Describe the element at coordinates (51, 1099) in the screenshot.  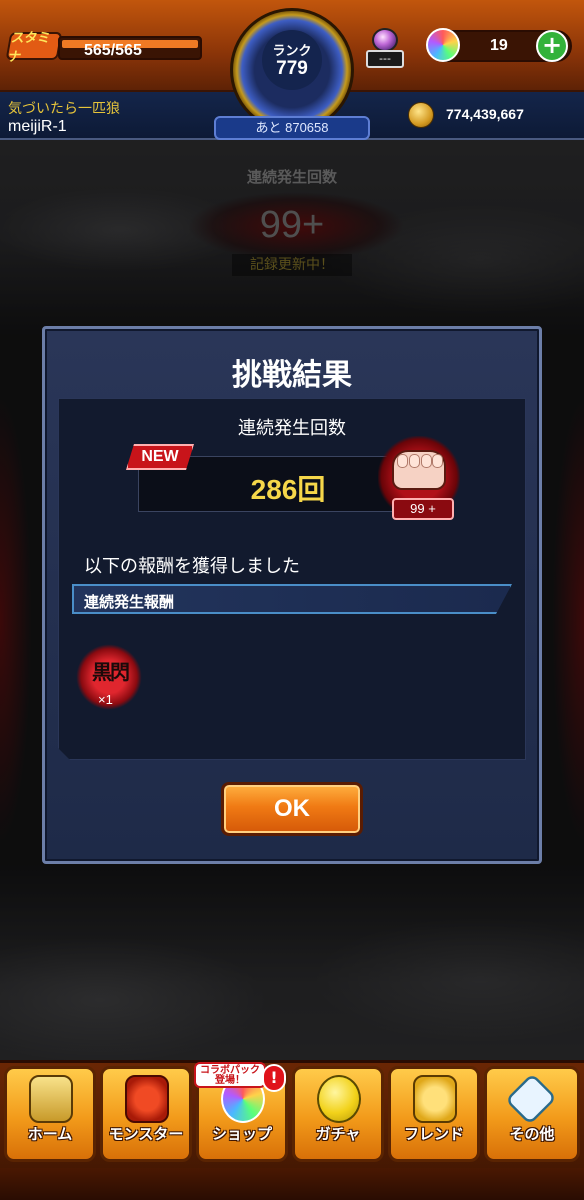
I see `home-icon` at that location.